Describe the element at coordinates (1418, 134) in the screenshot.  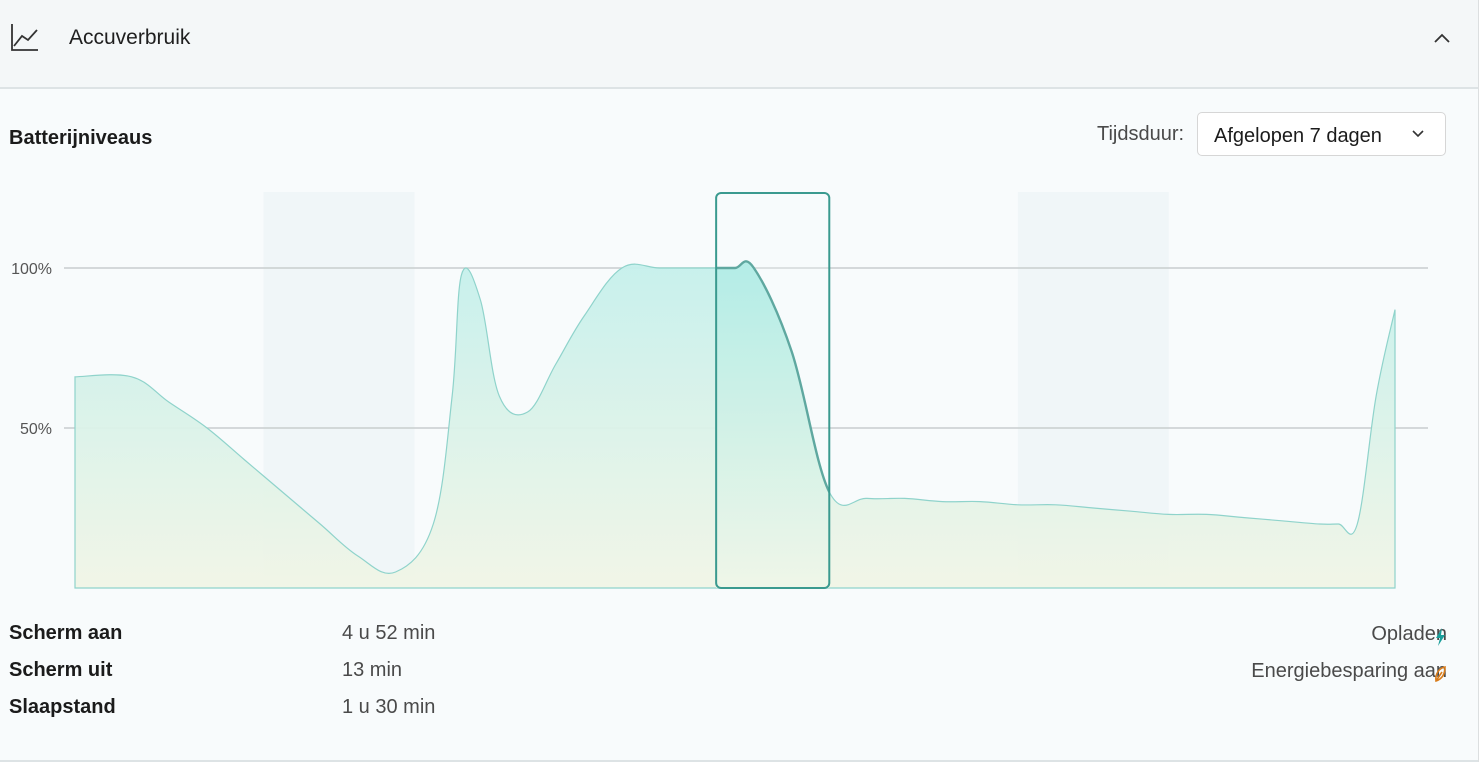
I see `chevron-down-icon` at that location.